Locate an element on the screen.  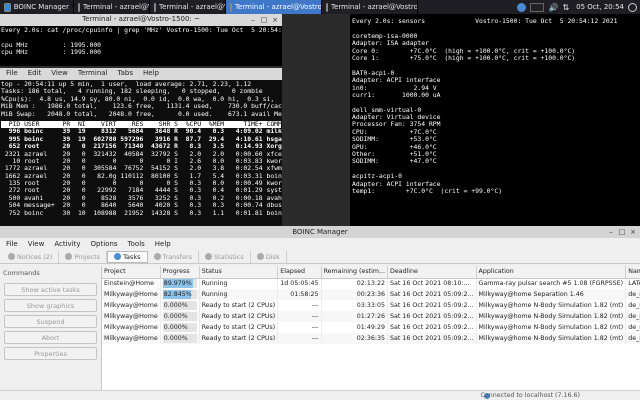
menu-item-tools: Tools is located at coordinates (136, 244).